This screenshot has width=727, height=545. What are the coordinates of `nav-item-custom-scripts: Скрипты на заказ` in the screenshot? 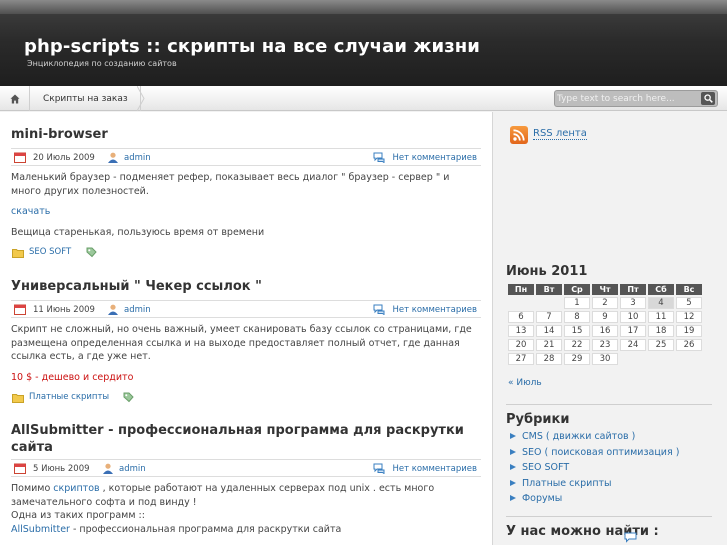 It's located at (86, 98).